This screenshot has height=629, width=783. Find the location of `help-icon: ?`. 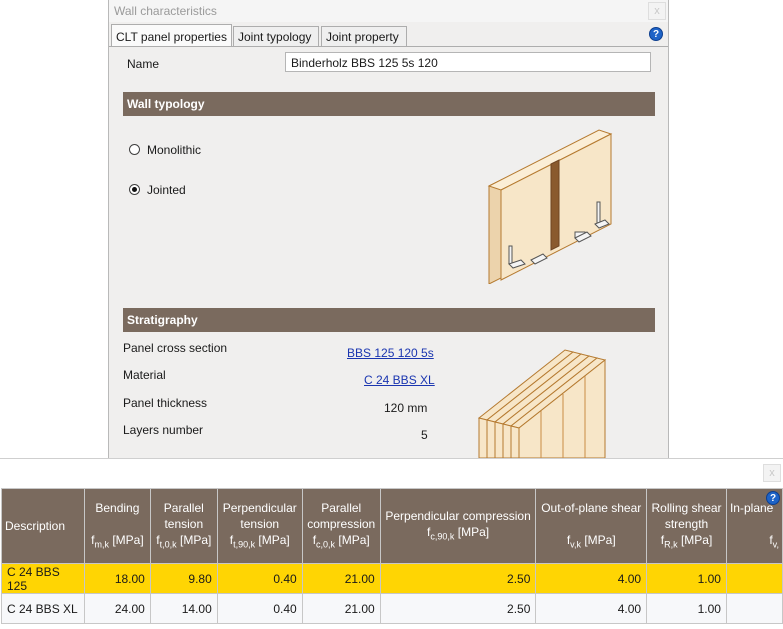

help-icon: ? is located at coordinates (656, 34).